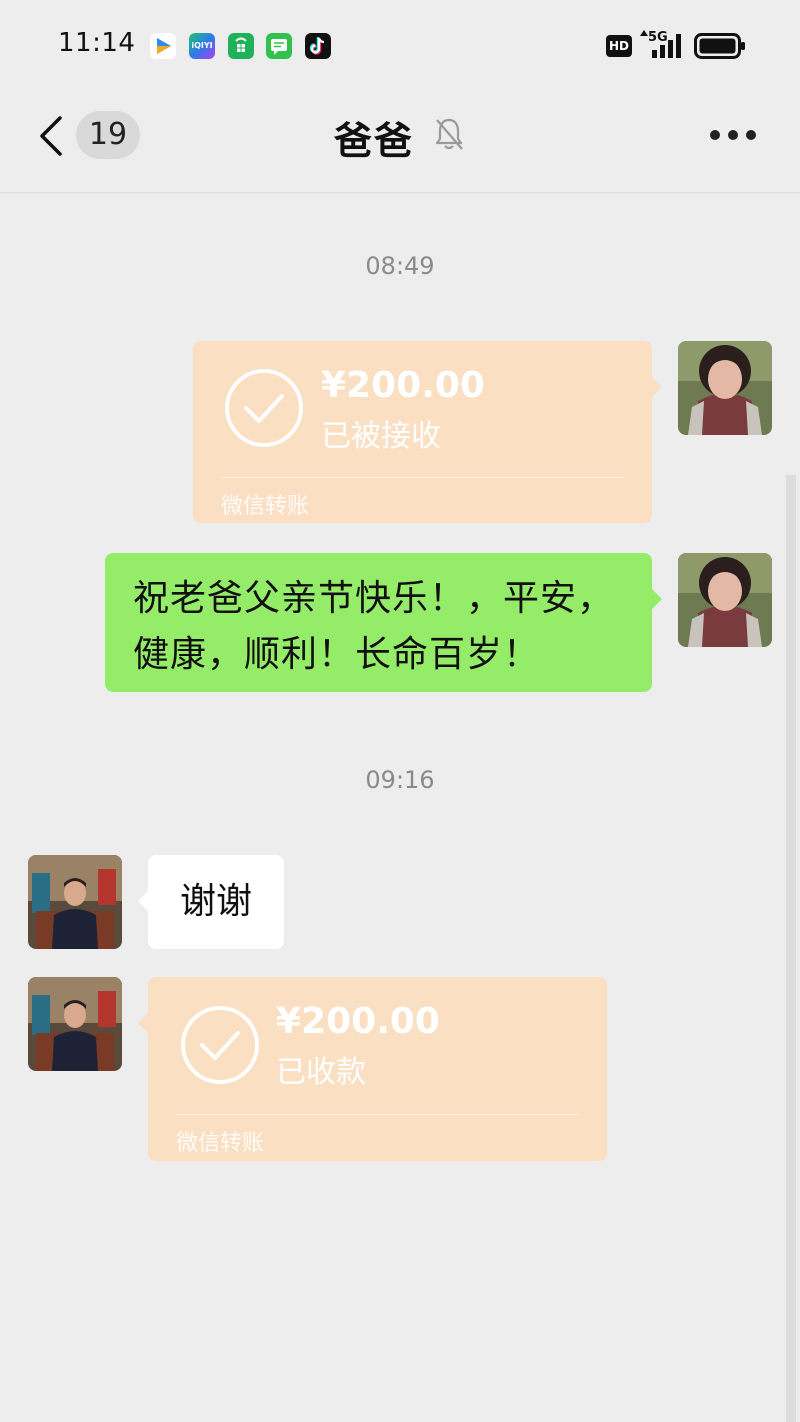 This screenshot has height=1422, width=800. Describe the element at coordinates (619, 46) in the screenshot. I see `hd-icon: HD` at that location.